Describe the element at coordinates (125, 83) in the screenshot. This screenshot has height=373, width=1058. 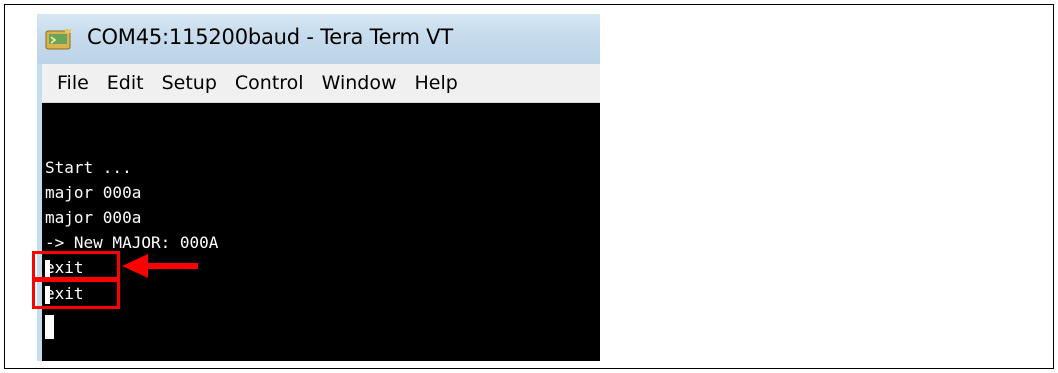
I see `menu-edit: Edit` at that location.